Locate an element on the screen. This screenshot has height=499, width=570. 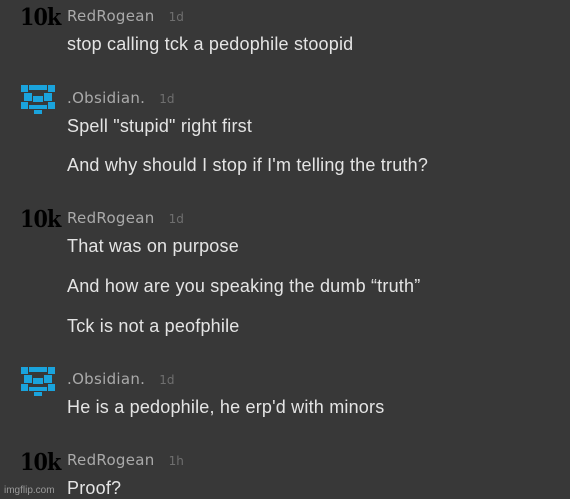
message-line: Proof? is located at coordinates (94, 488).